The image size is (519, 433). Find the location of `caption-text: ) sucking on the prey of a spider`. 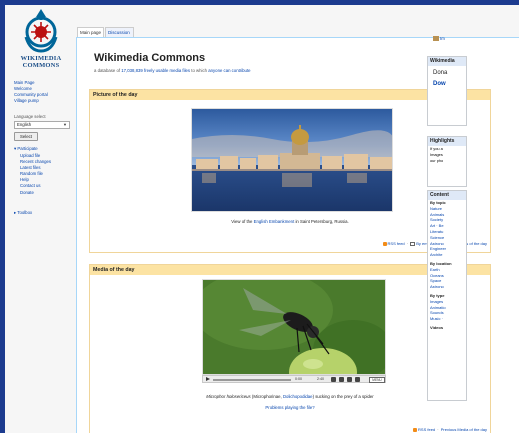

caption-text: ) sucking on the prey of a spider is located at coordinates (343, 396).